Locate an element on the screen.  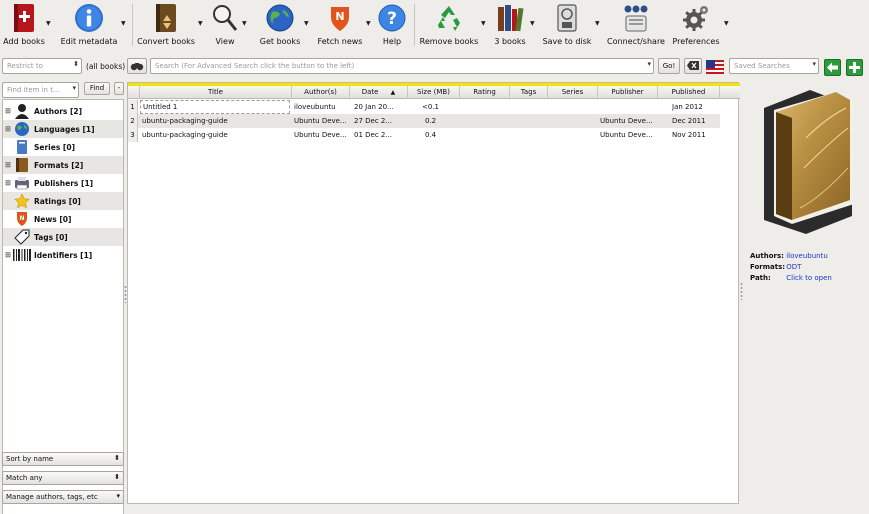
convert-books-button: Convert books is located at coordinates (166, 25).